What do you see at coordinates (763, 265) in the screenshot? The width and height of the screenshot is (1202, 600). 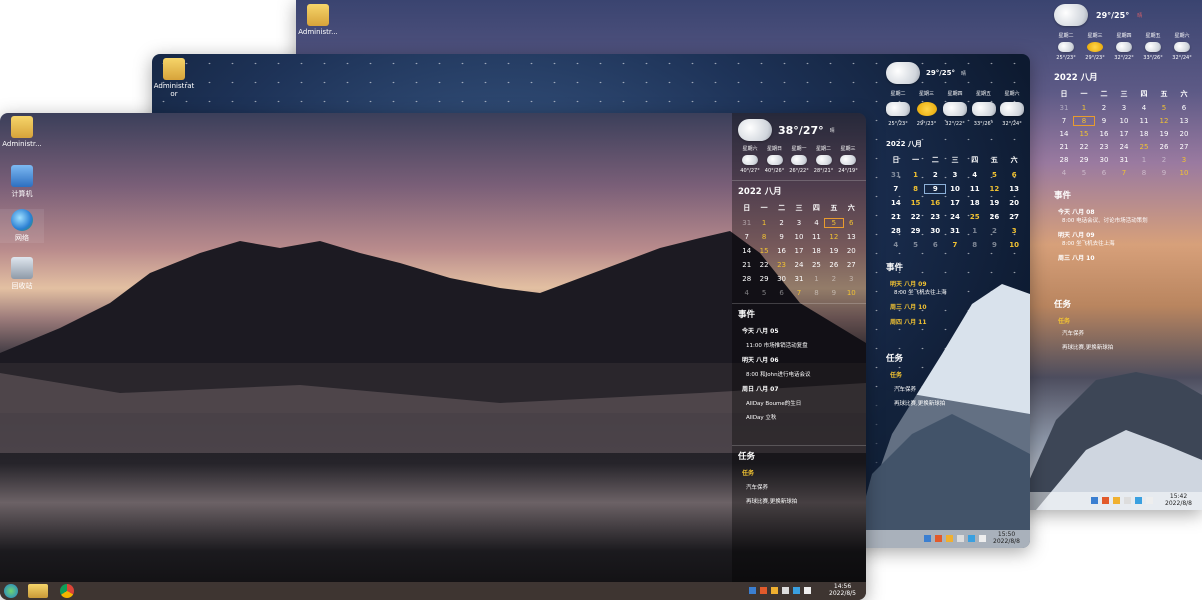 I see `calendar-day: 22` at bounding box center [763, 265].